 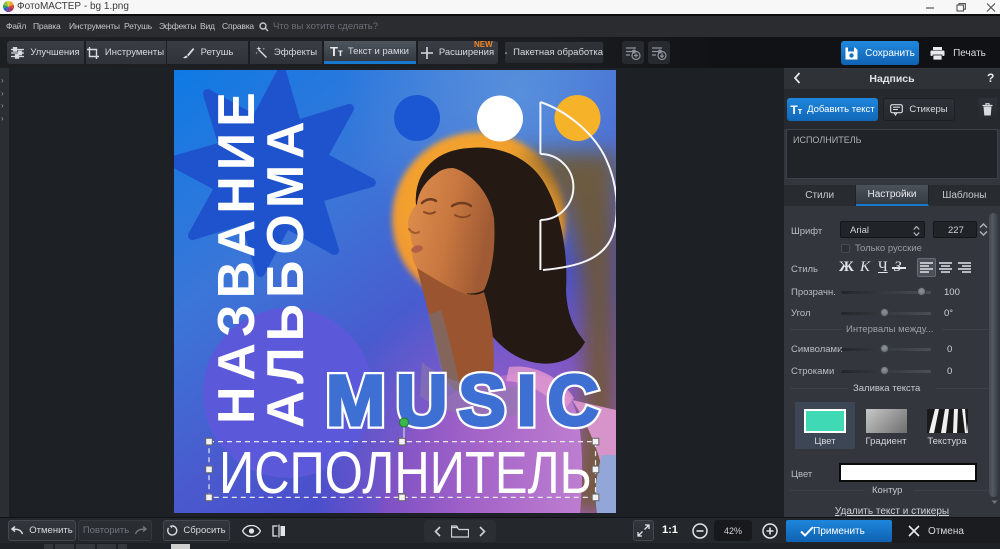 What do you see at coordinates (286, 271) in the screenshot?
I see `svg-text: АЛЬБОМА` at bounding box center [286, 271].